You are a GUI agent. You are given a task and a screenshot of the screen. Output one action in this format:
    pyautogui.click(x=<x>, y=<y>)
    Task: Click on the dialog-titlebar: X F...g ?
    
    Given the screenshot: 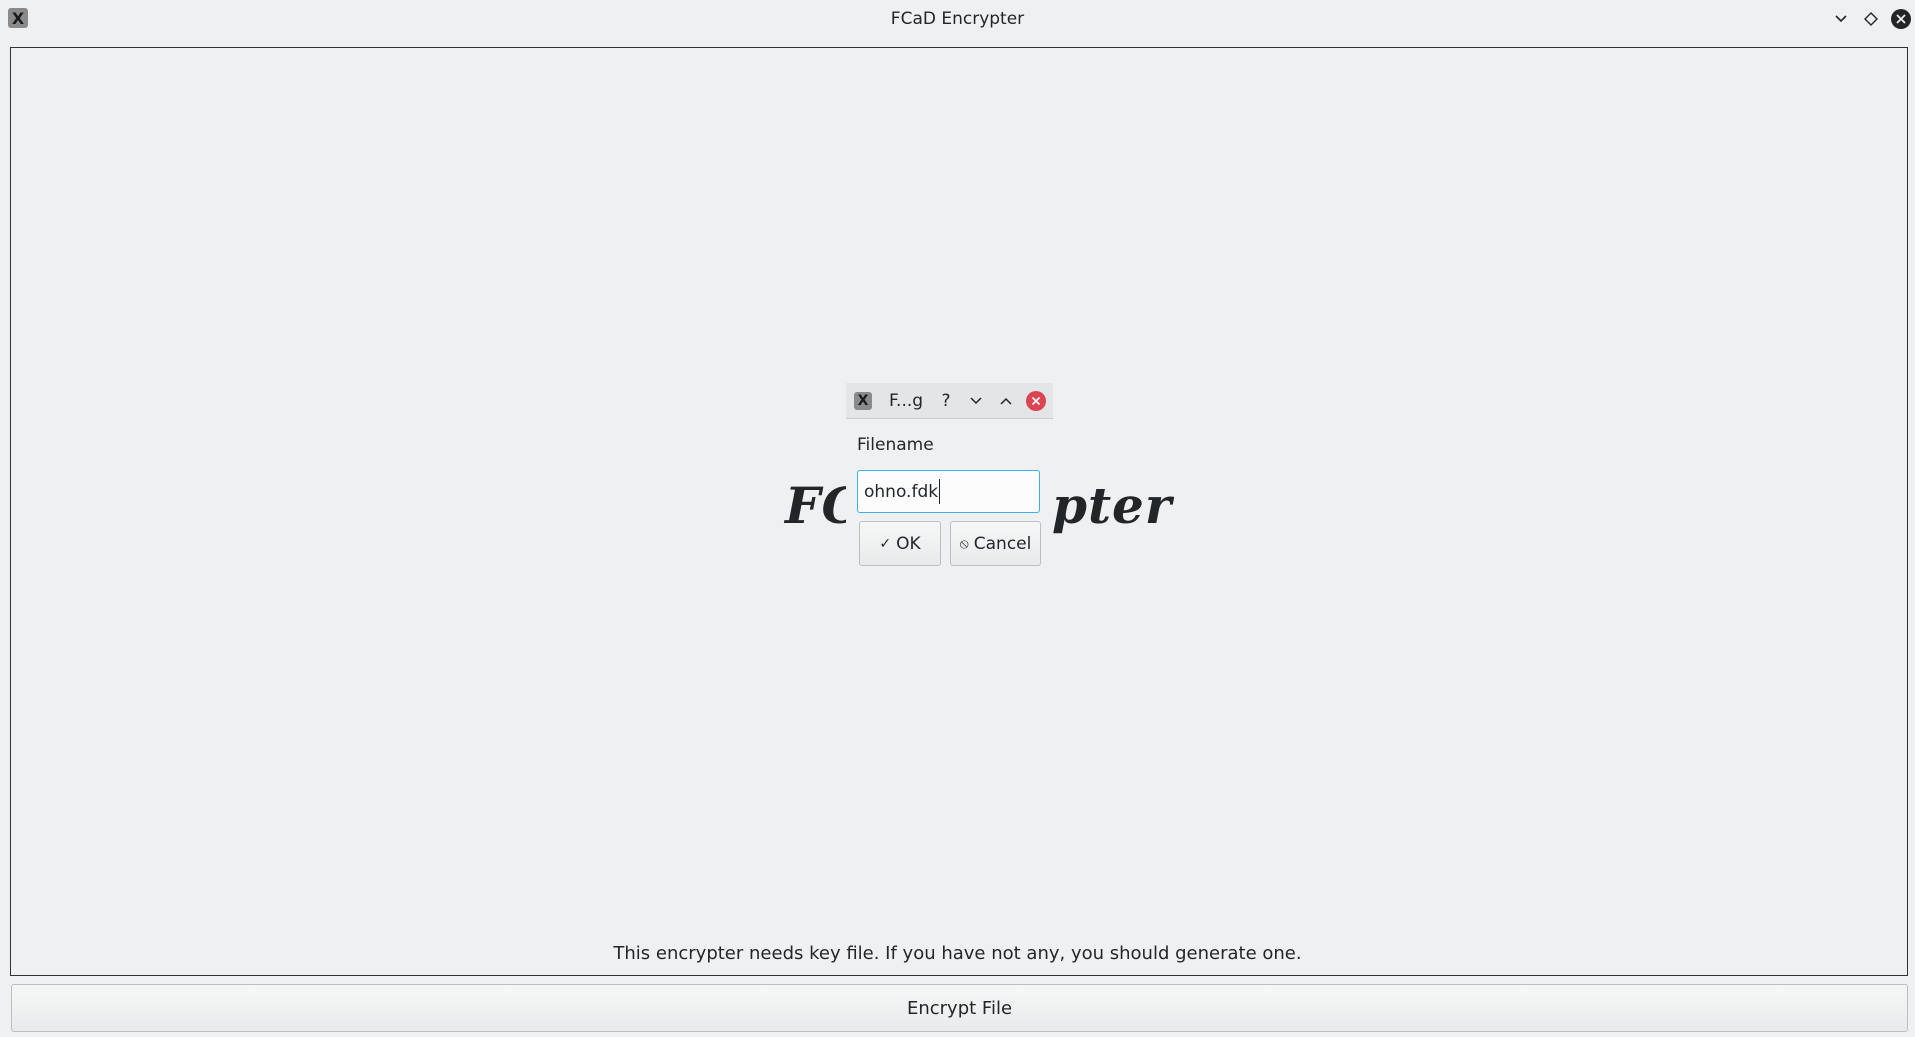 What is the action you would take?
    pyautogui.click(x=949, y=401)
    